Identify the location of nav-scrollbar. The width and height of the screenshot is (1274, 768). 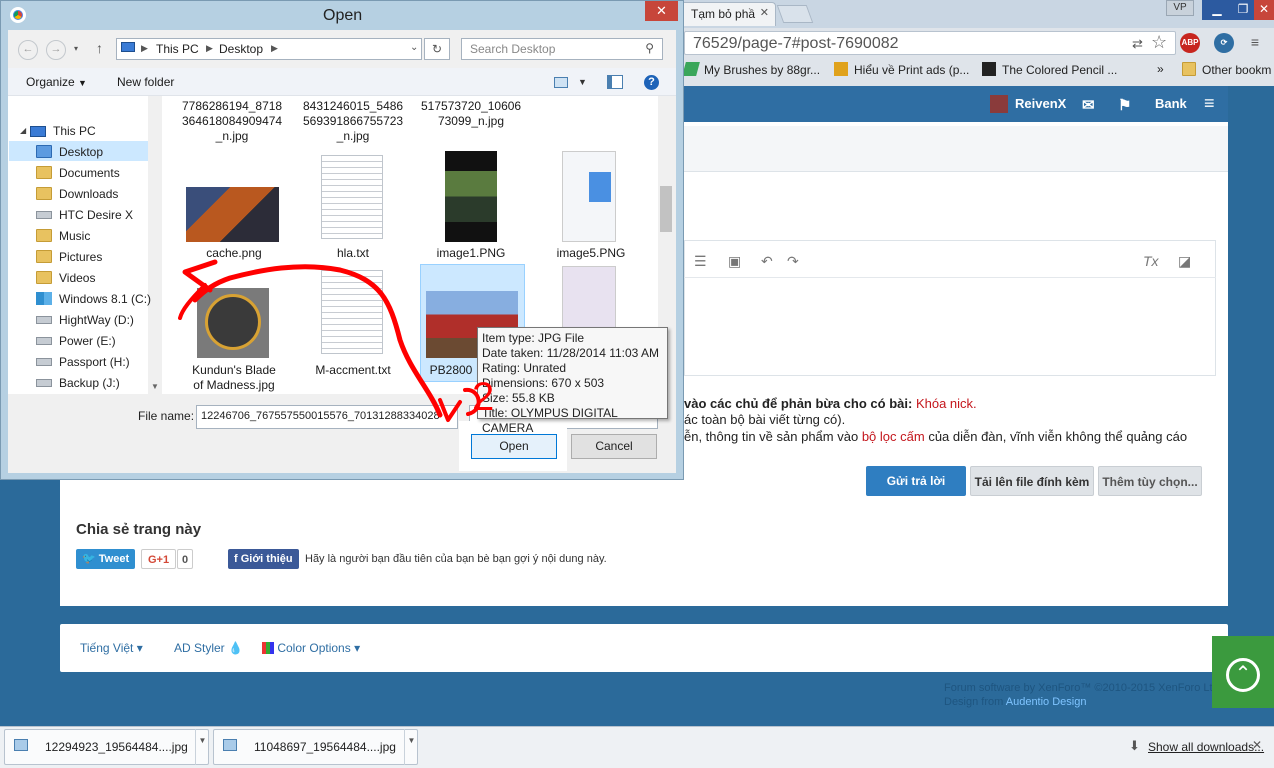
(154, 245).